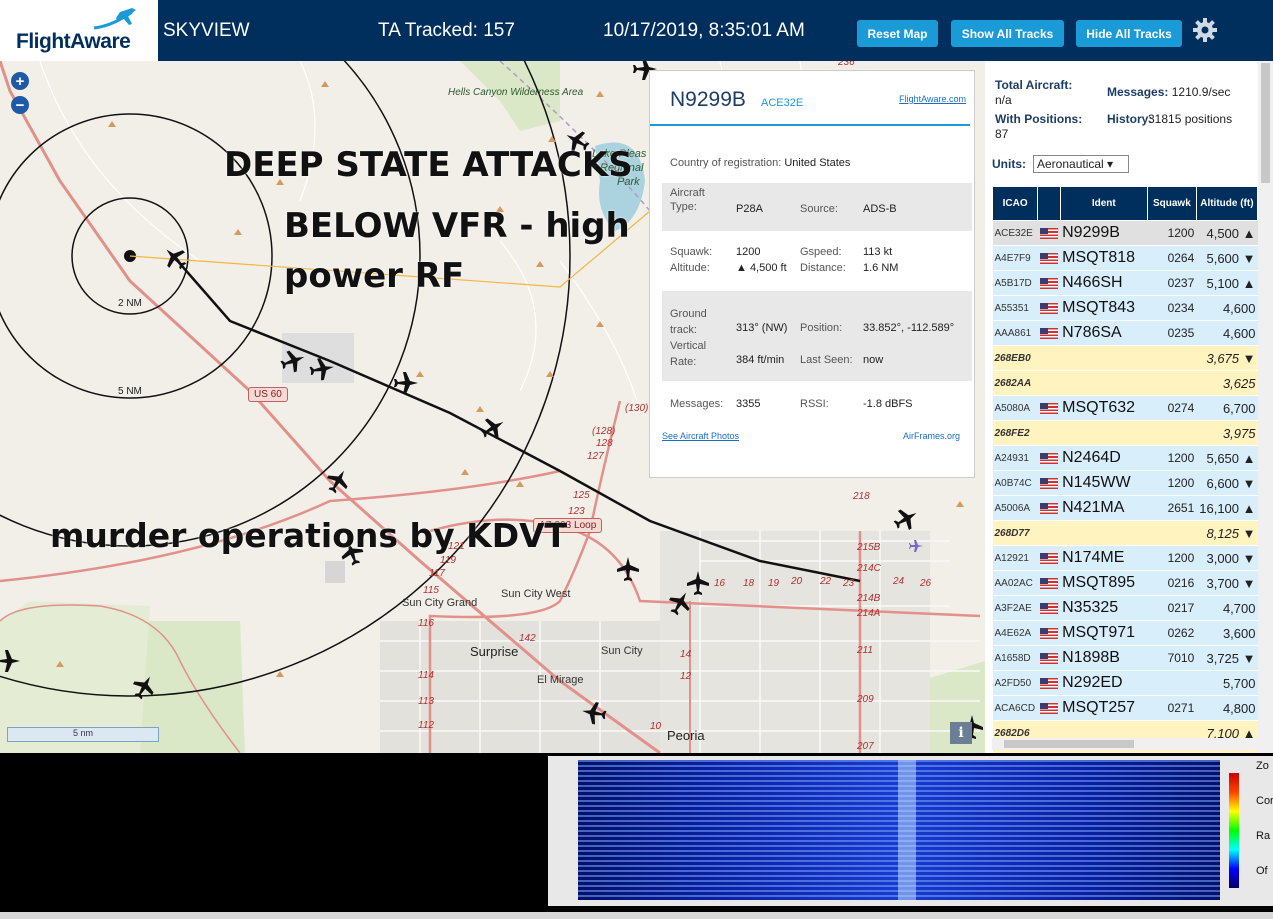  What do you see at coordinates (1227, 233) in the screenshot?
I see `row-altitude: 4,500 ▲` at bounding box center [1227, 233].